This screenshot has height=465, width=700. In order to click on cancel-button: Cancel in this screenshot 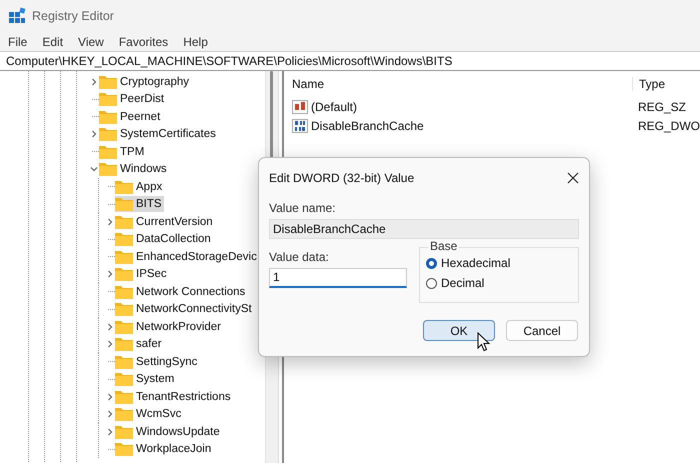, I will do `click(542, 330)`.